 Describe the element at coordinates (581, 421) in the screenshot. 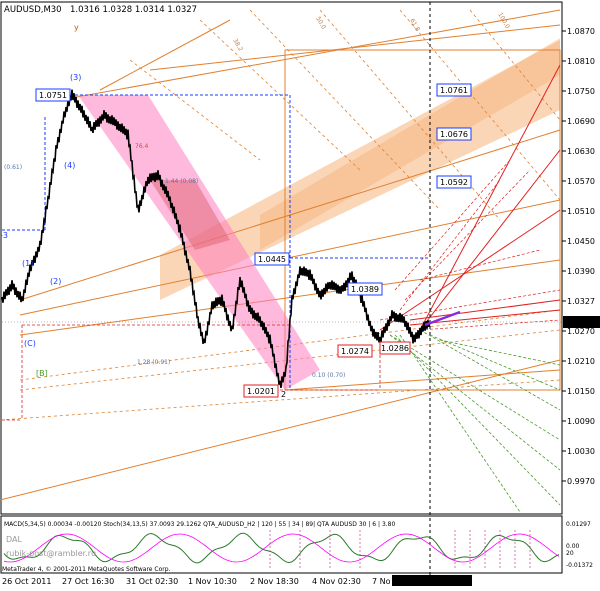

I see `price-tick-label: 1.0090` at that location.